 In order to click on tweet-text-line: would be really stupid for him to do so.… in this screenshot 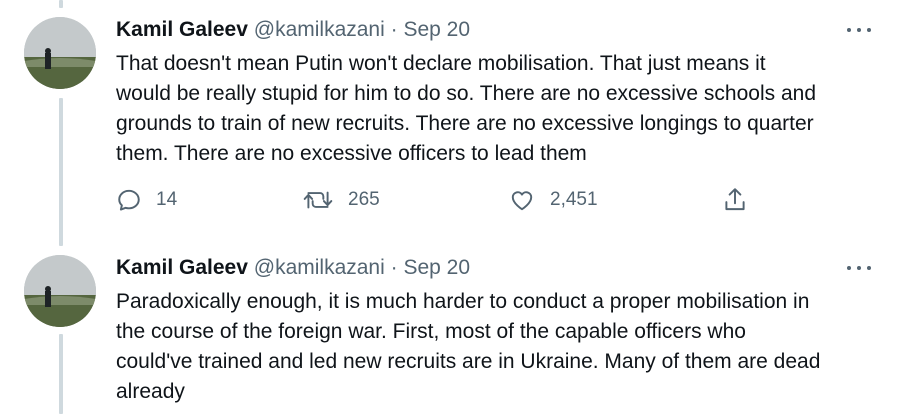, I will do `click(466, 93)`.